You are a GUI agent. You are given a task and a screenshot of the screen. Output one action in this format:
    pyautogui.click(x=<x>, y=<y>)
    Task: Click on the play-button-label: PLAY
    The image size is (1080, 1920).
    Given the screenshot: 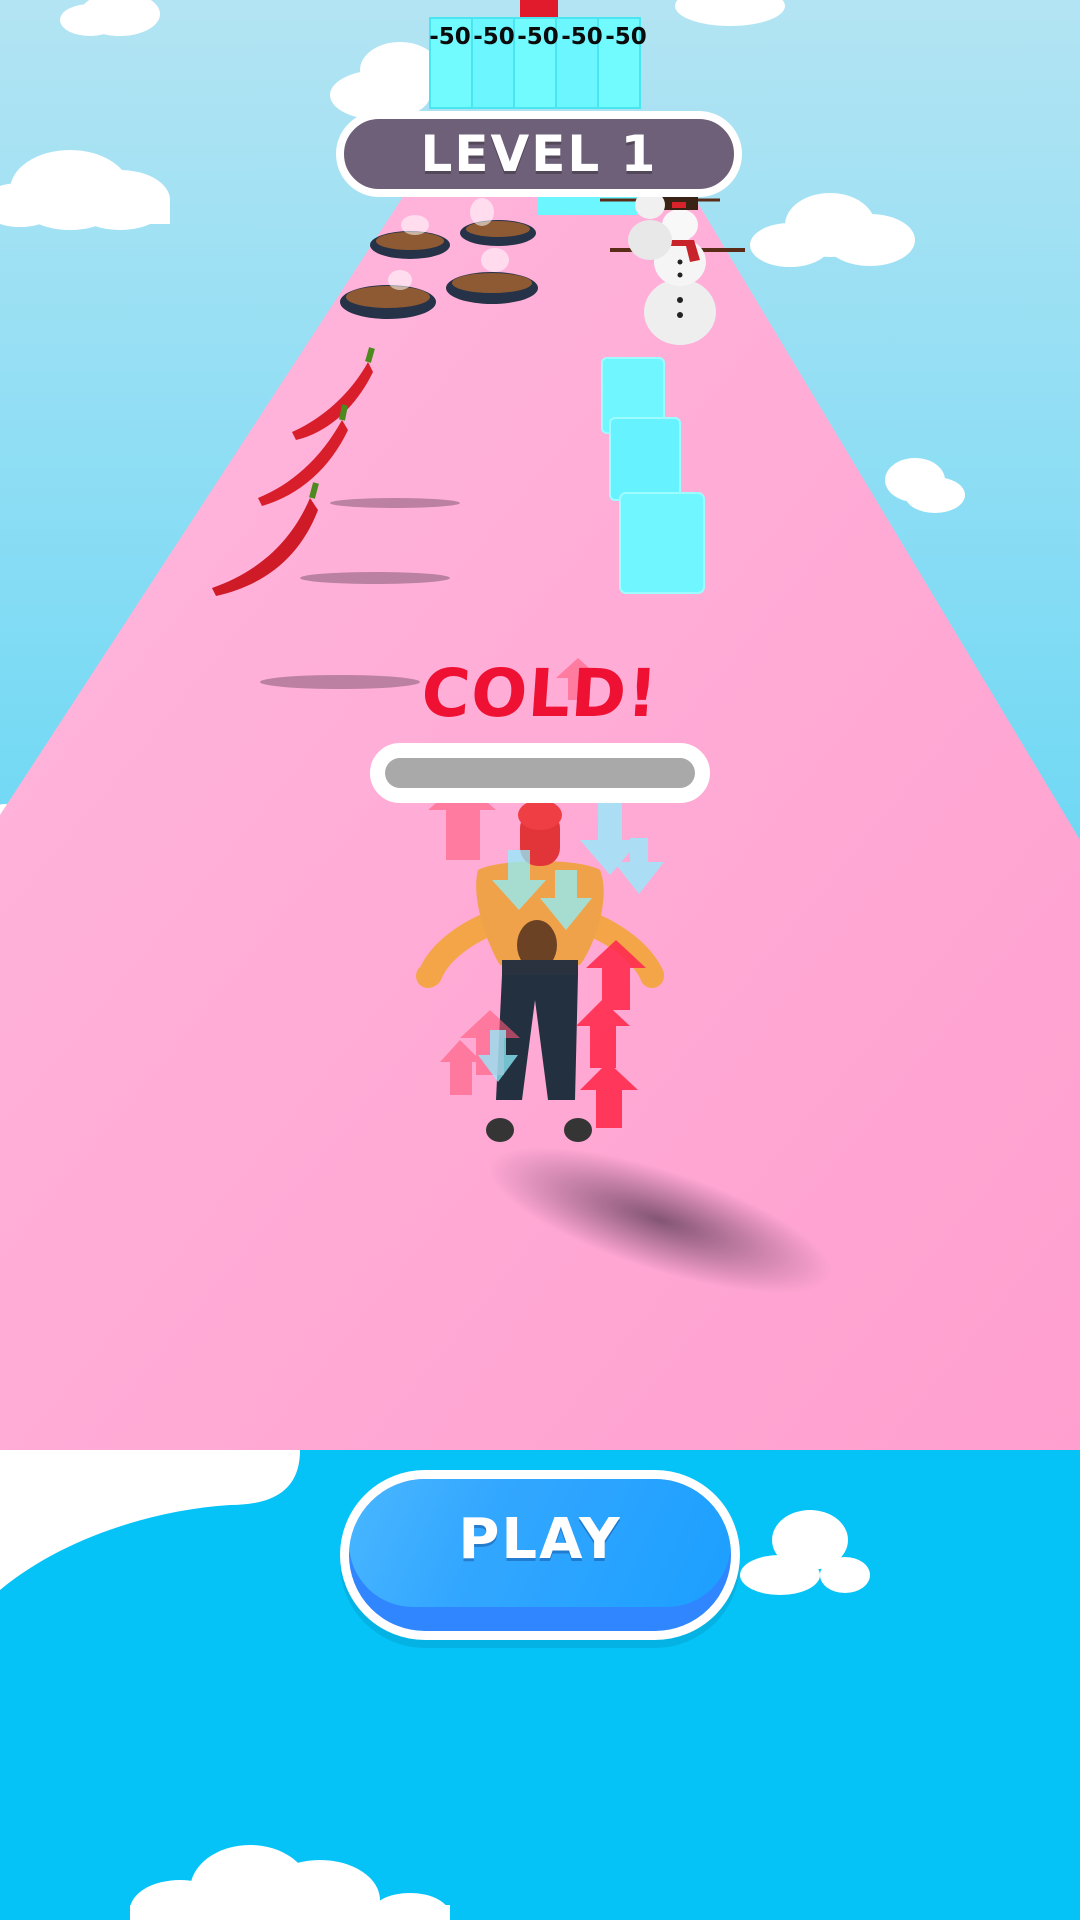 What is the action you would take?
    pyautogui.click(x=540, y=1539)
    